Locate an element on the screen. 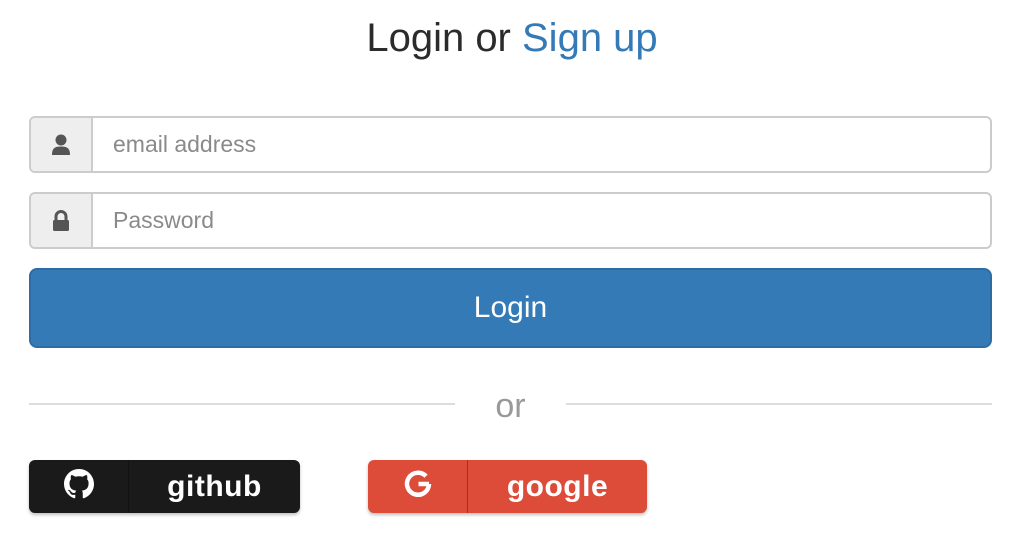  signup-link: Sign up is located at coordinates (590, 38).